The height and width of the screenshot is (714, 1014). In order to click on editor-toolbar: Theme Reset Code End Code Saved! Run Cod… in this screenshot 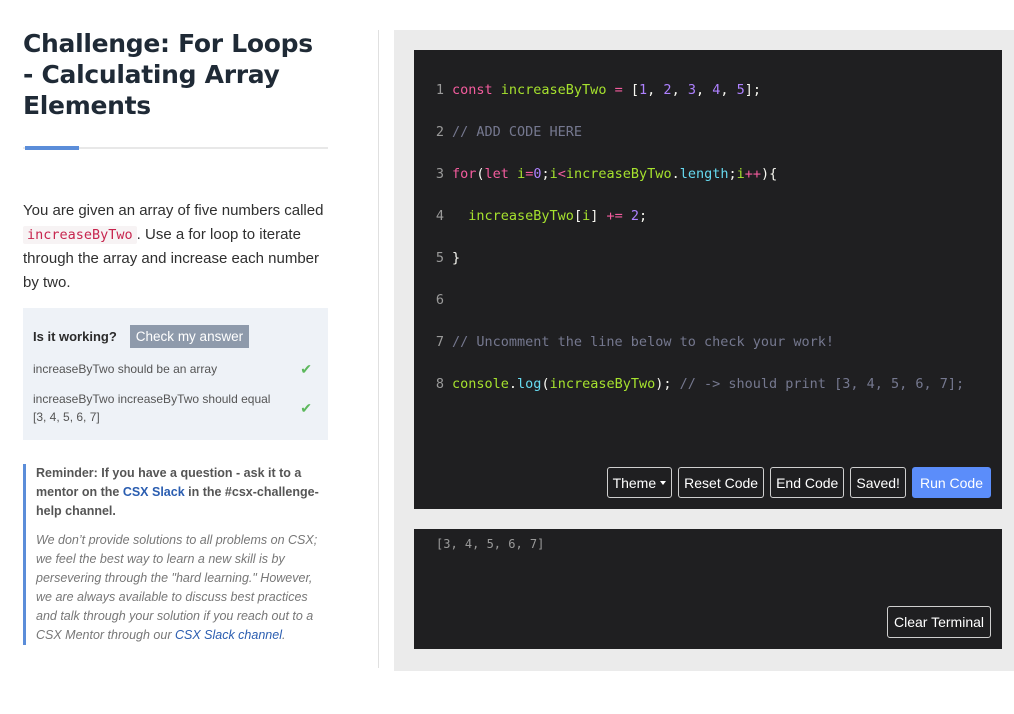, I will do `click(798, 482)`.